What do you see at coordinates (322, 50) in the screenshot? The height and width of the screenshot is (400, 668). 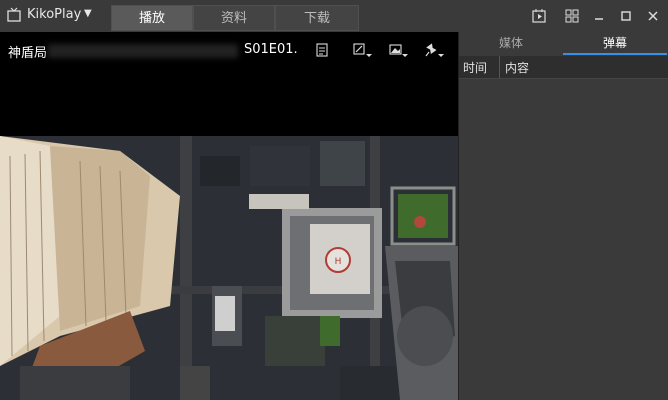 I see `file-info-icon` at bounding box center [322, 50].